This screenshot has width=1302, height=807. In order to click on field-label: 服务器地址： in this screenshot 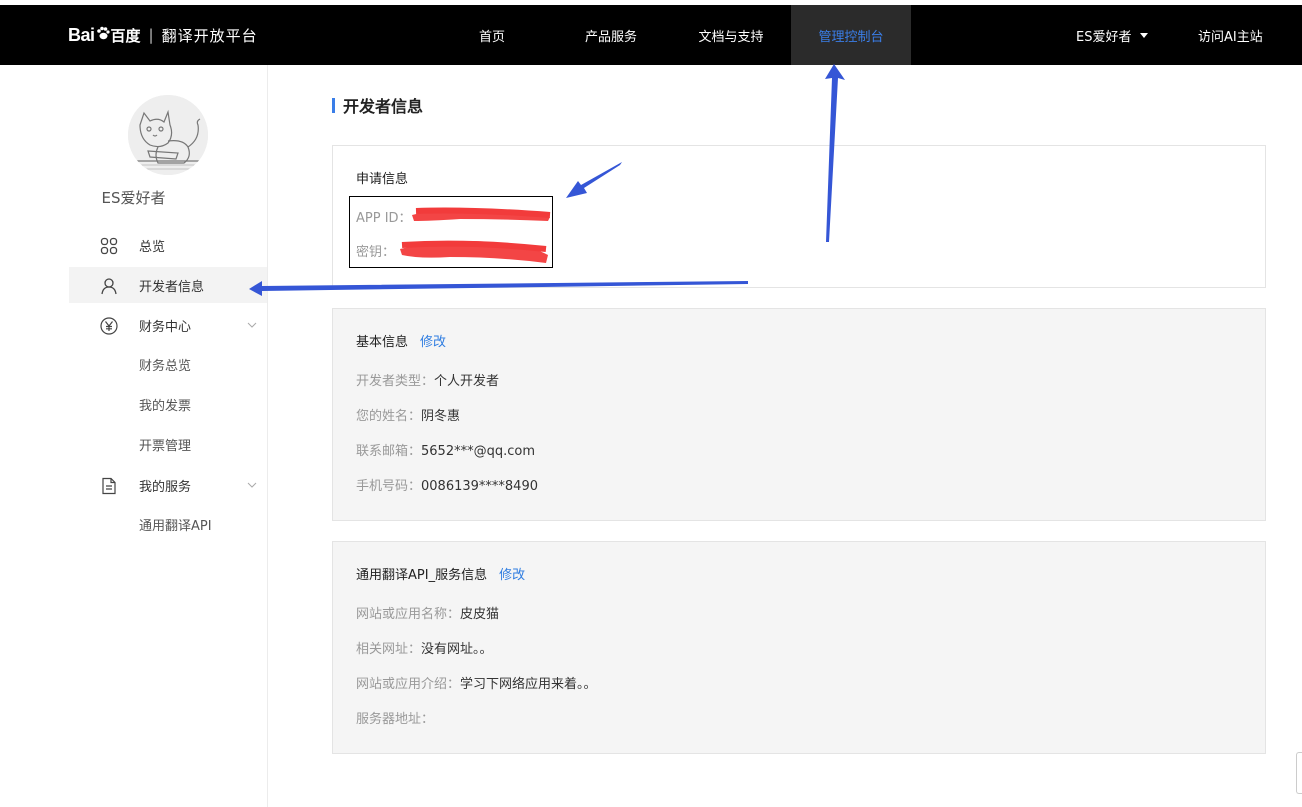, I will do `click(395, 719)`.